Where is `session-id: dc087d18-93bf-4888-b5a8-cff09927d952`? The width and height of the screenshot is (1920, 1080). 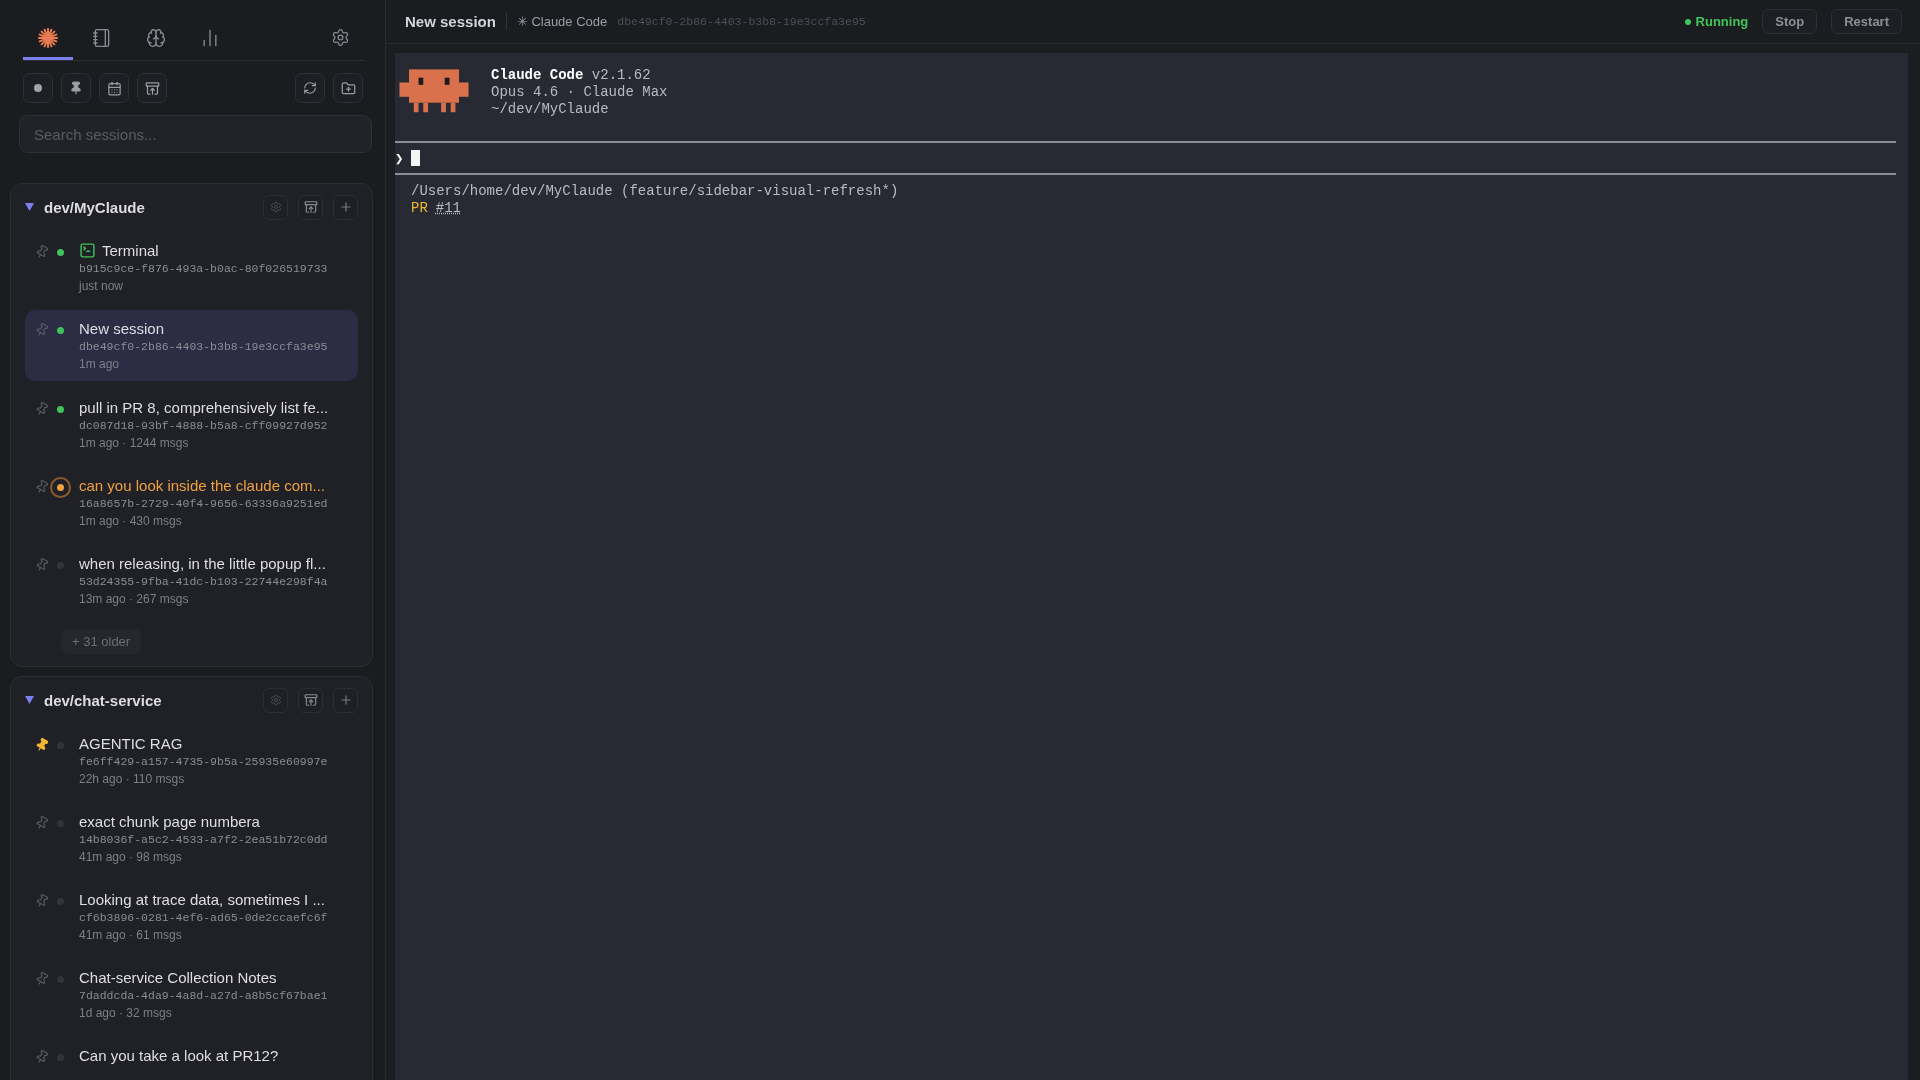 session-id: dc087d18-93bf-4888-b5a8-cff09927d952 is located at coordinates (204, 425).